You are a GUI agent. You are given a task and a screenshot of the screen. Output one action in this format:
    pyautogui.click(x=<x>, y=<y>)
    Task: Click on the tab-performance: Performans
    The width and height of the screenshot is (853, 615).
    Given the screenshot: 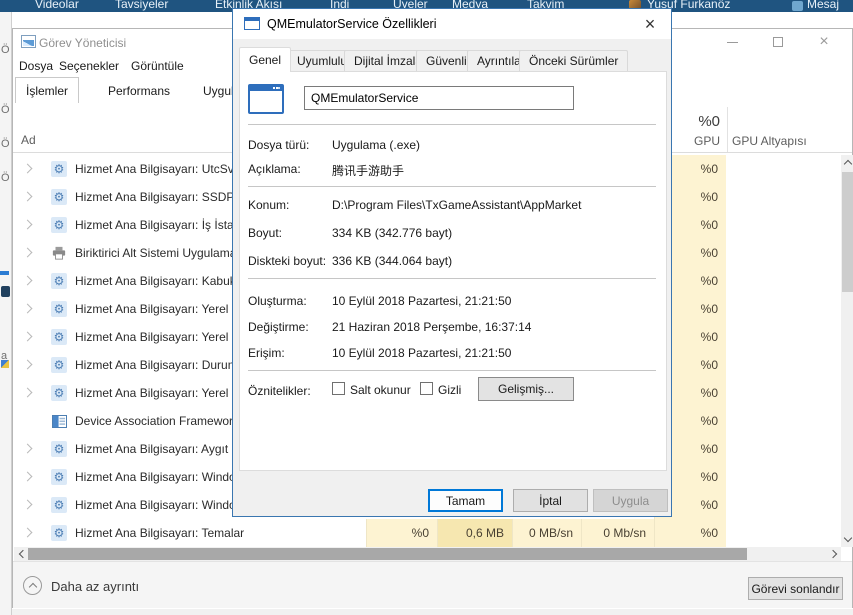 What is the action you would take?
    pyautogui.click(x=139, y=91)
    